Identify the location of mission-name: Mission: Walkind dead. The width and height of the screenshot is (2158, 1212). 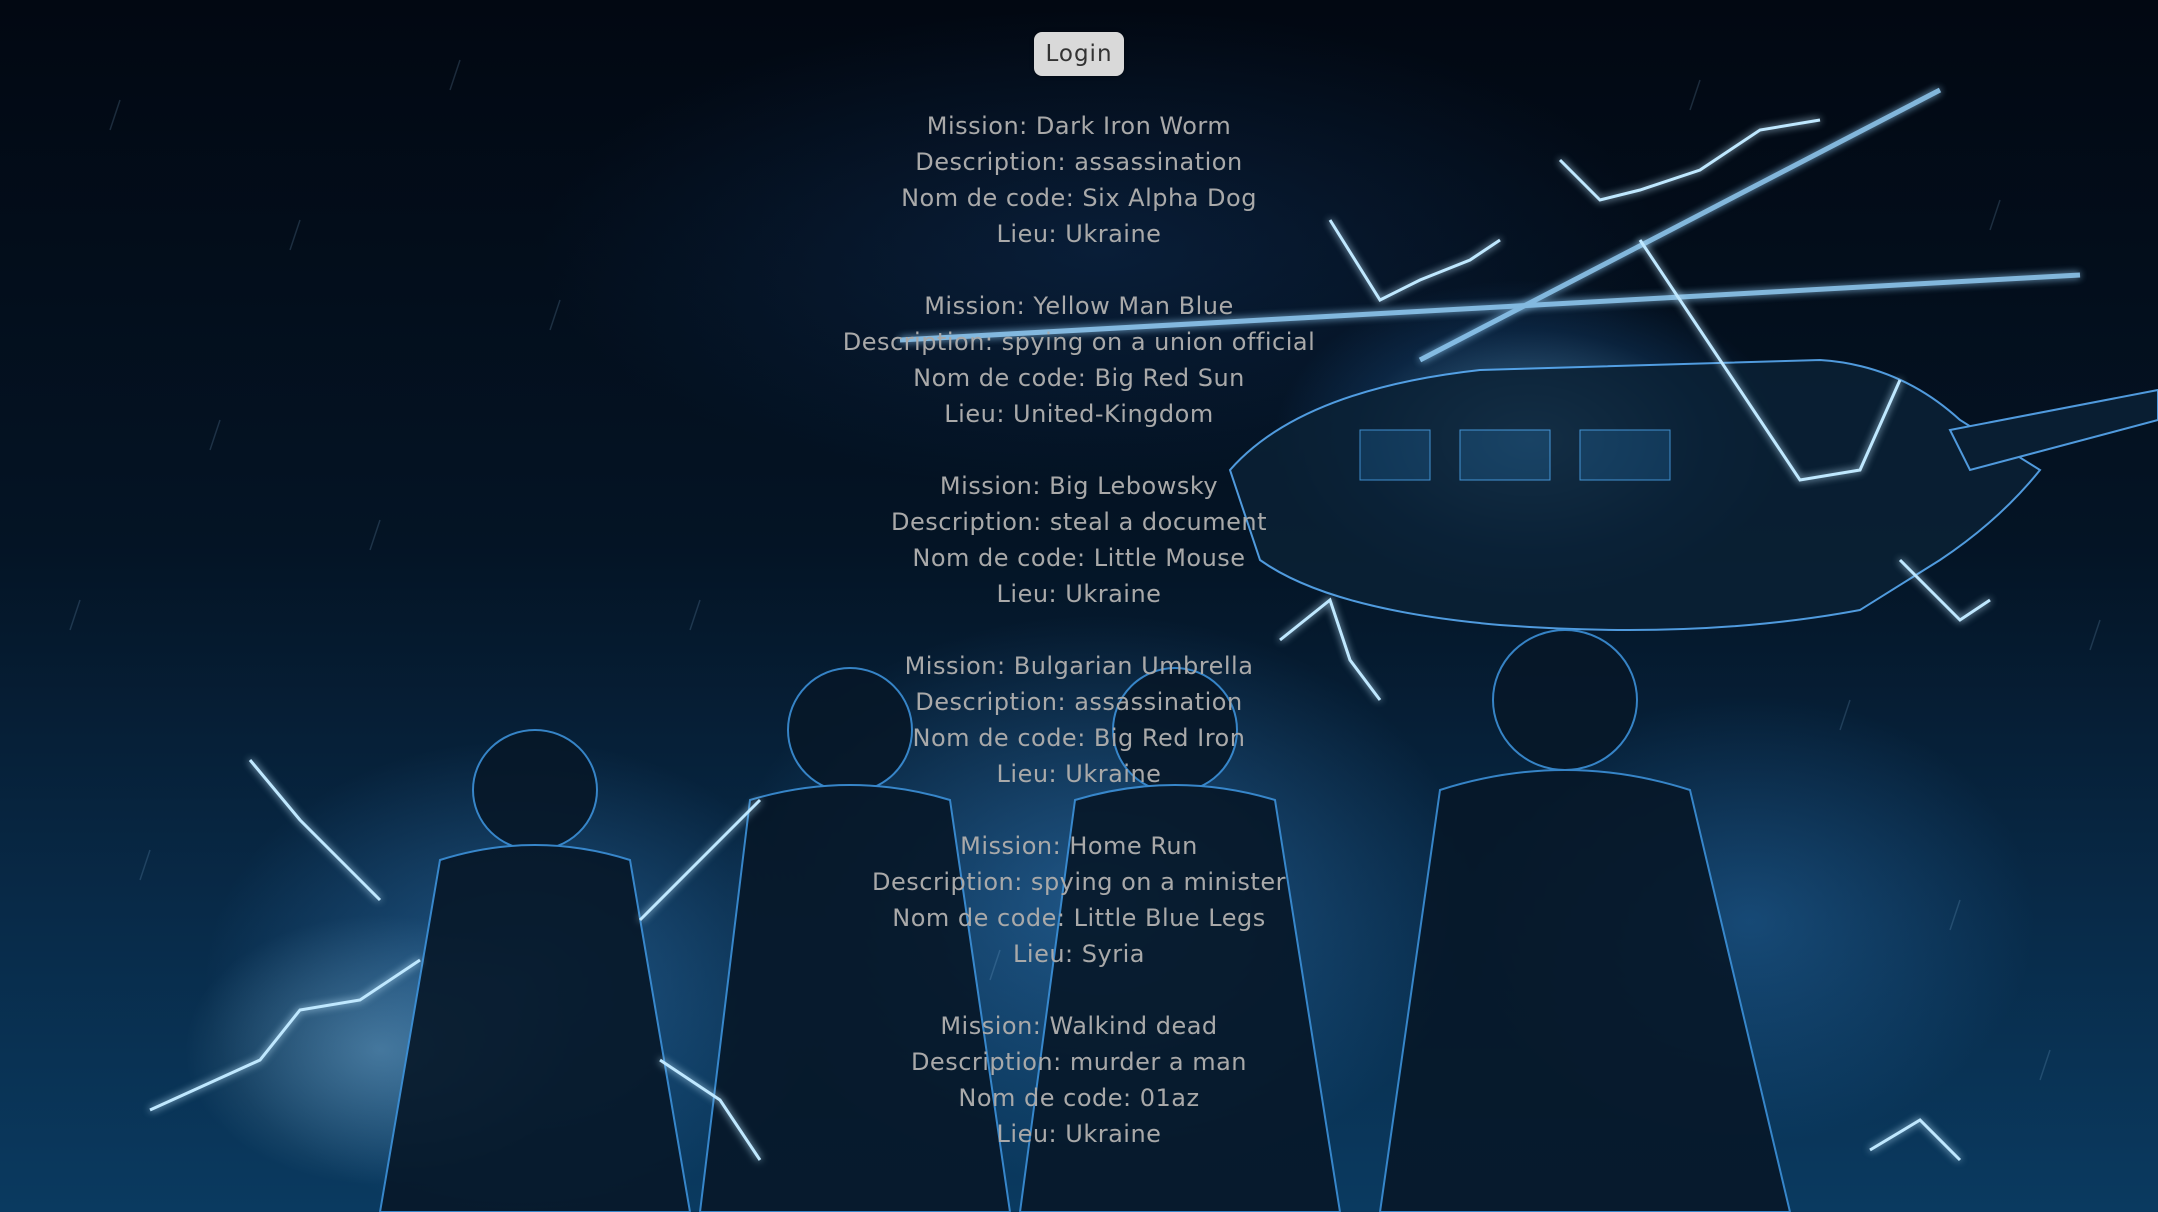
(1079, 1026).